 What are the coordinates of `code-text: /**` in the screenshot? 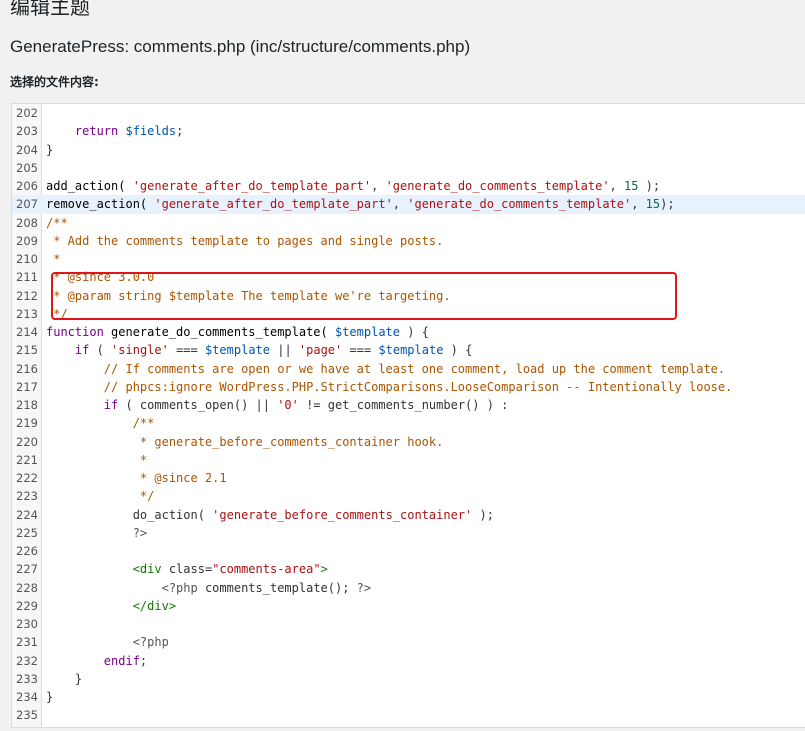 It's located at (57, 223).